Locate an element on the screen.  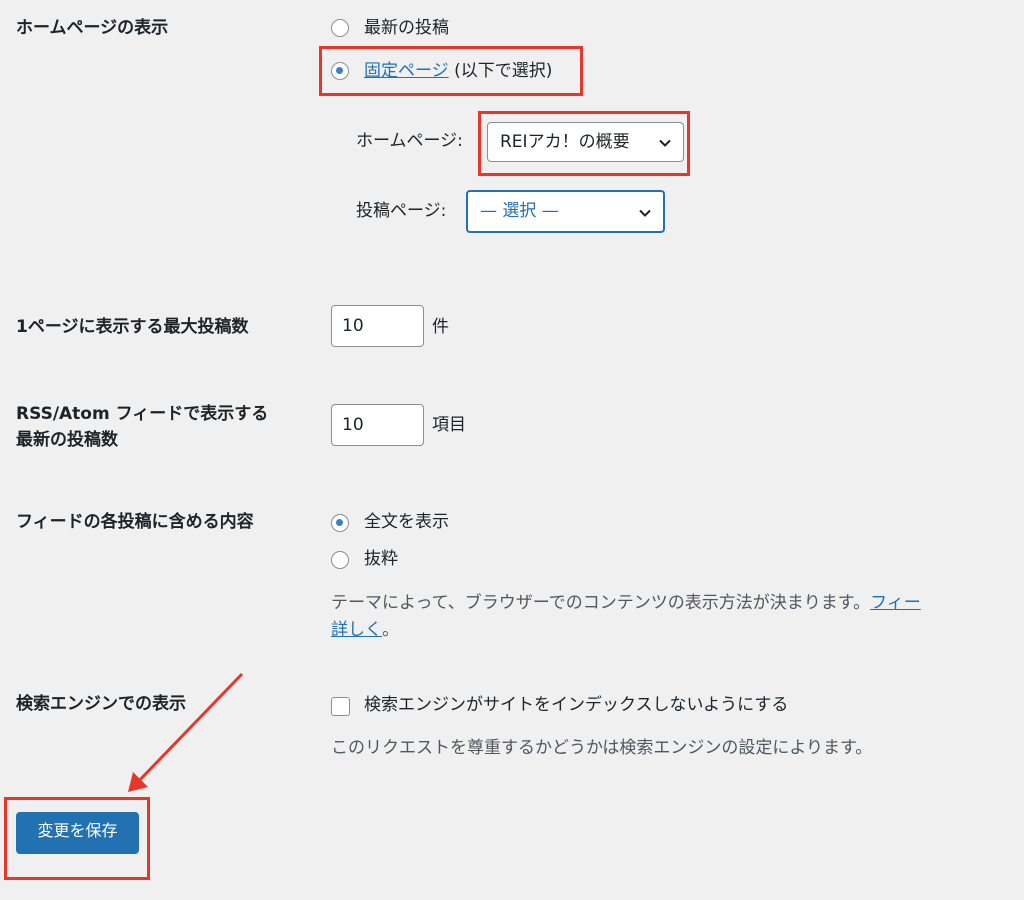
posts-page-label: 投稿ページ: is located at coordinates (401, 211).